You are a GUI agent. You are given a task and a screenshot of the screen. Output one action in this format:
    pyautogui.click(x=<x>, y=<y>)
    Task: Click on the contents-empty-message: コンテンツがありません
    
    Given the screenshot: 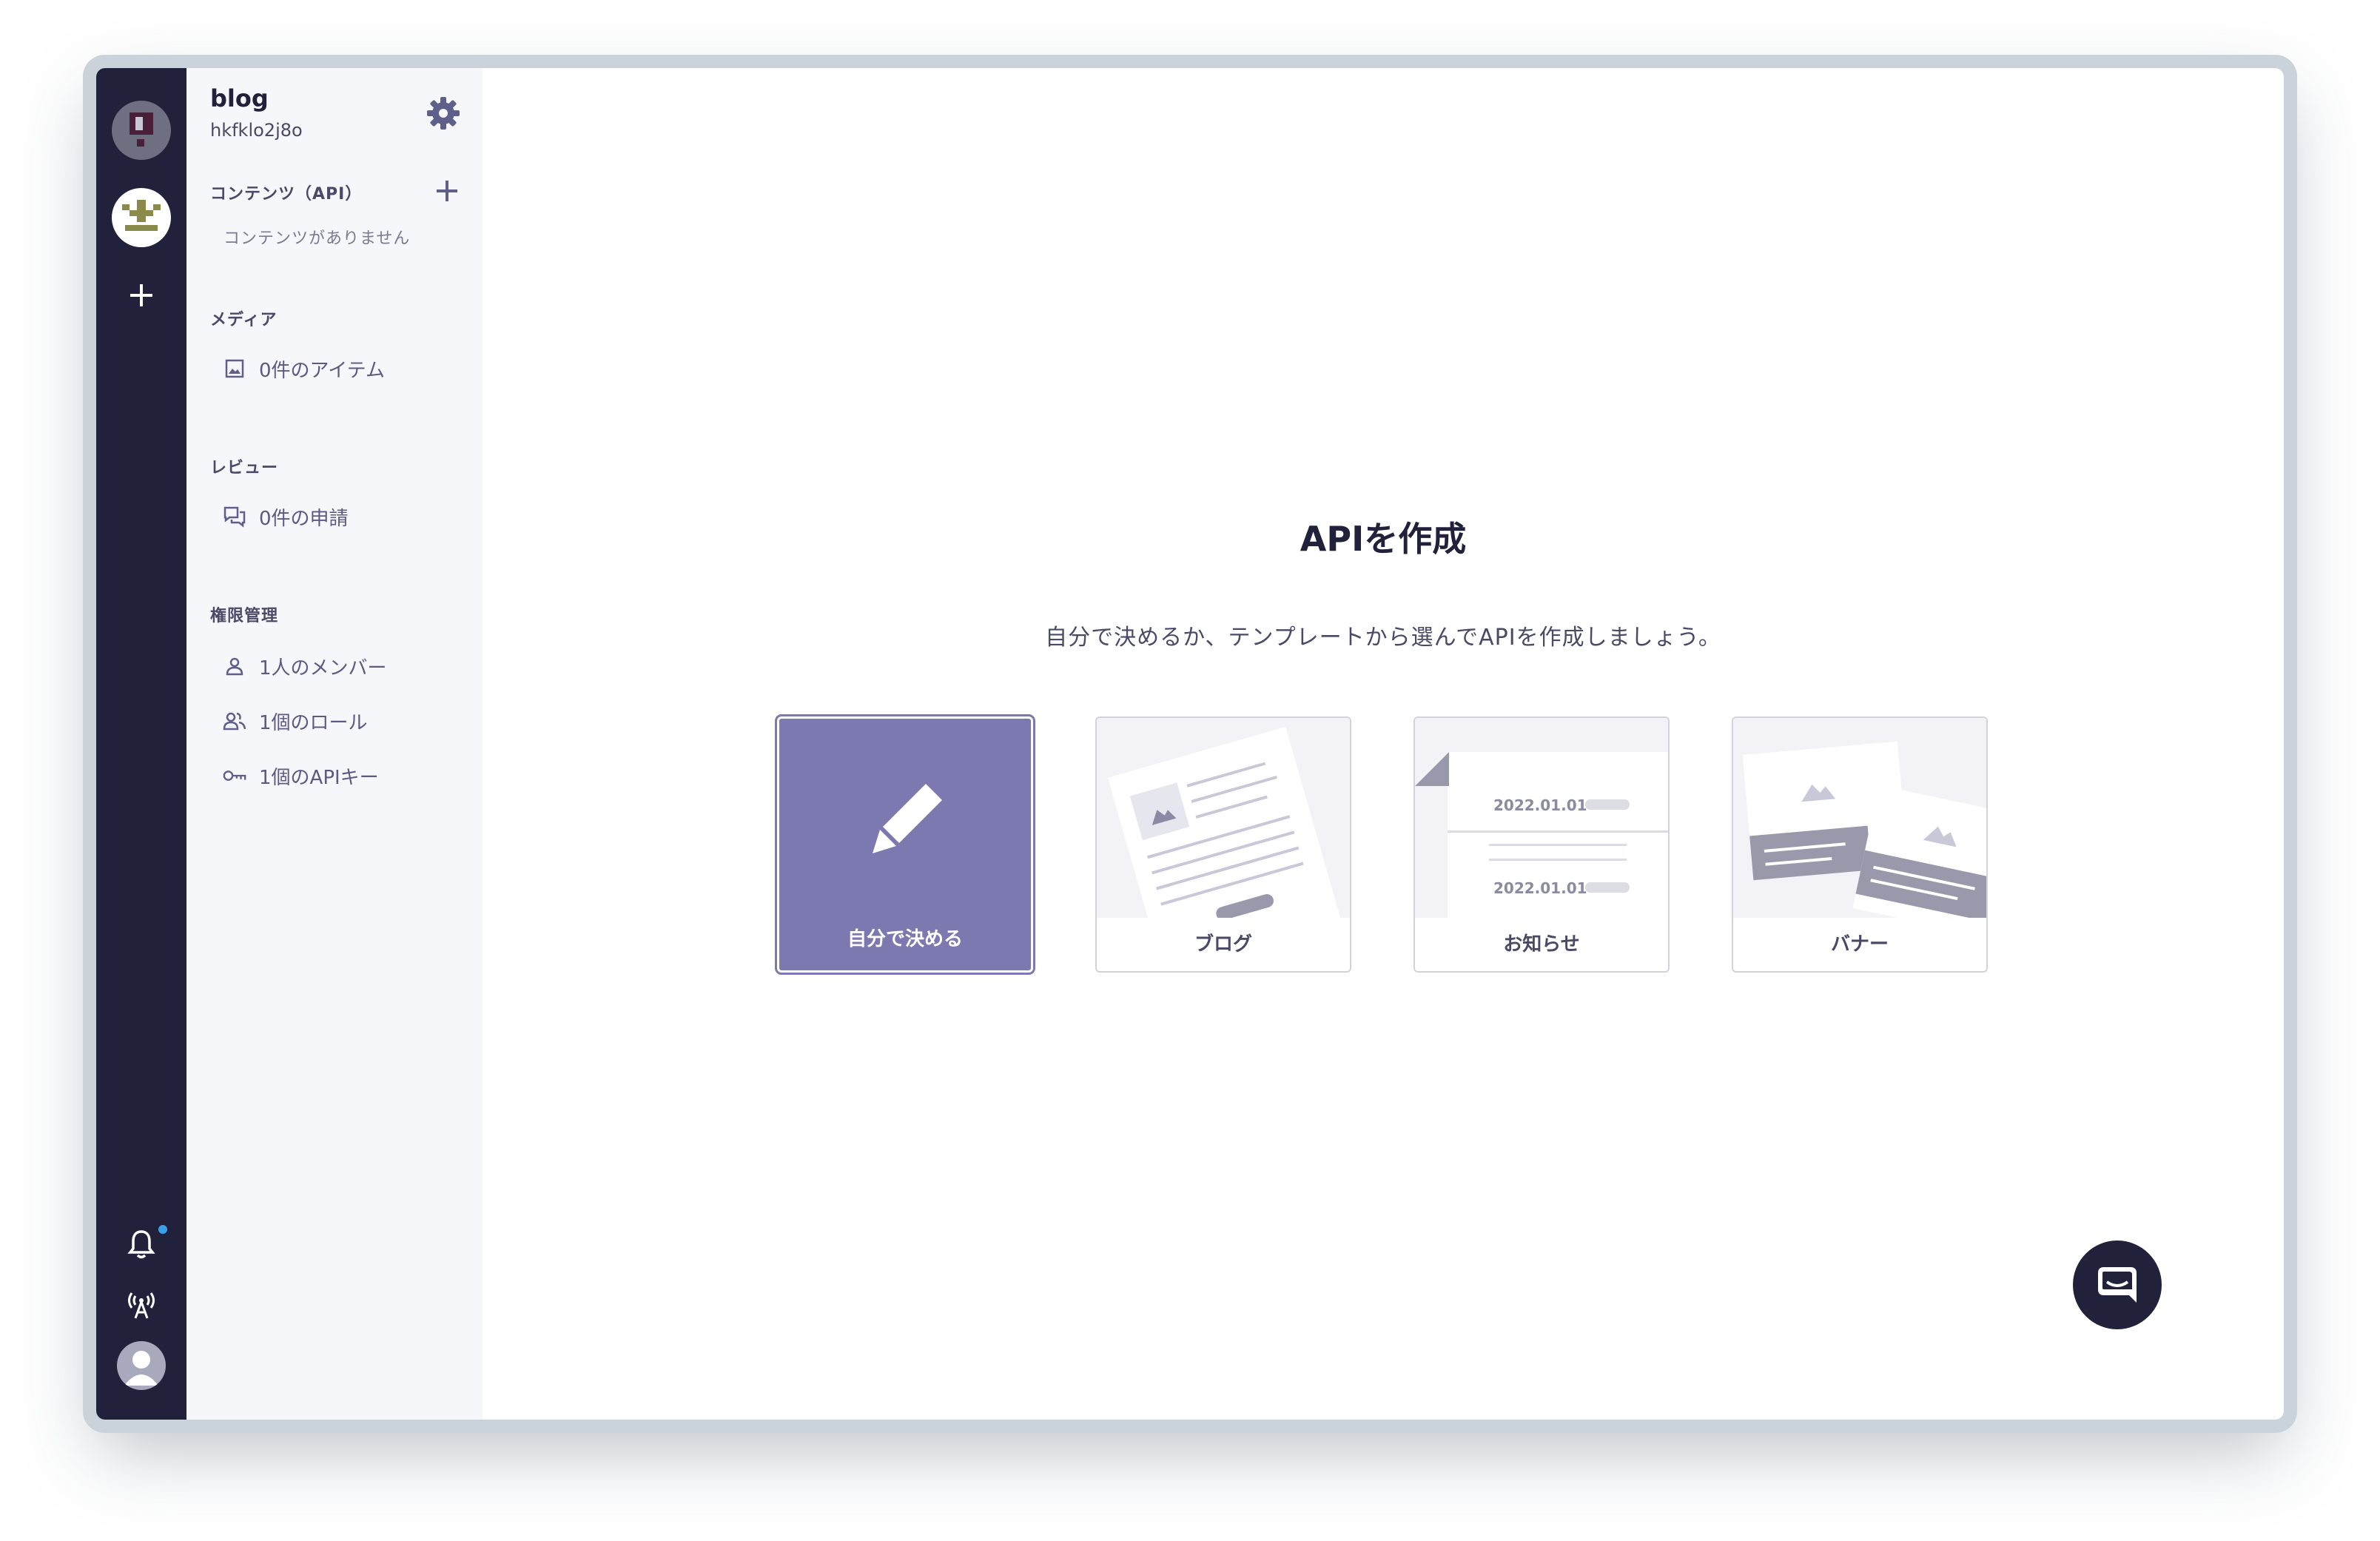 What is the action you would take?
    pyautogui.click(x=317, y=239)
    